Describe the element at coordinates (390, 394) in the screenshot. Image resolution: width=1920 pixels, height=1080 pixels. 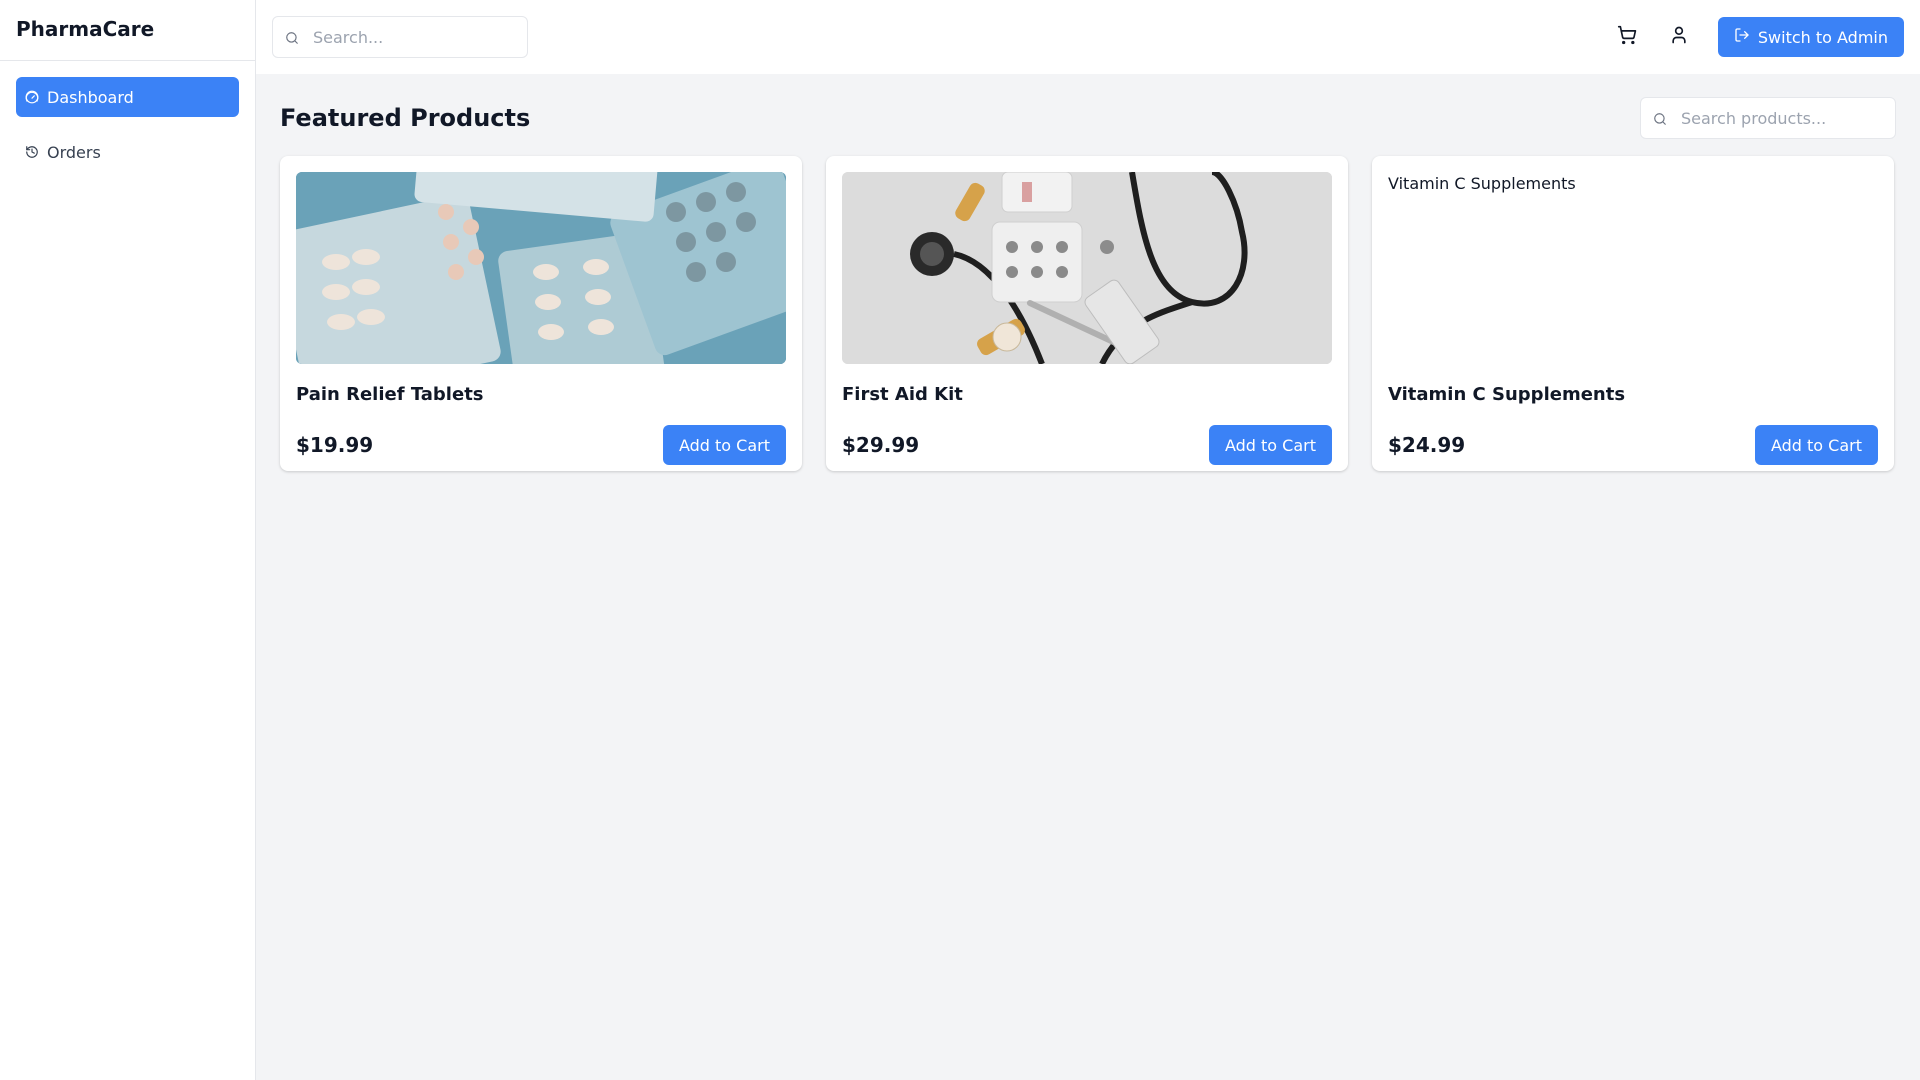
I see `product-name: Pain Relief Tablets` at that location.